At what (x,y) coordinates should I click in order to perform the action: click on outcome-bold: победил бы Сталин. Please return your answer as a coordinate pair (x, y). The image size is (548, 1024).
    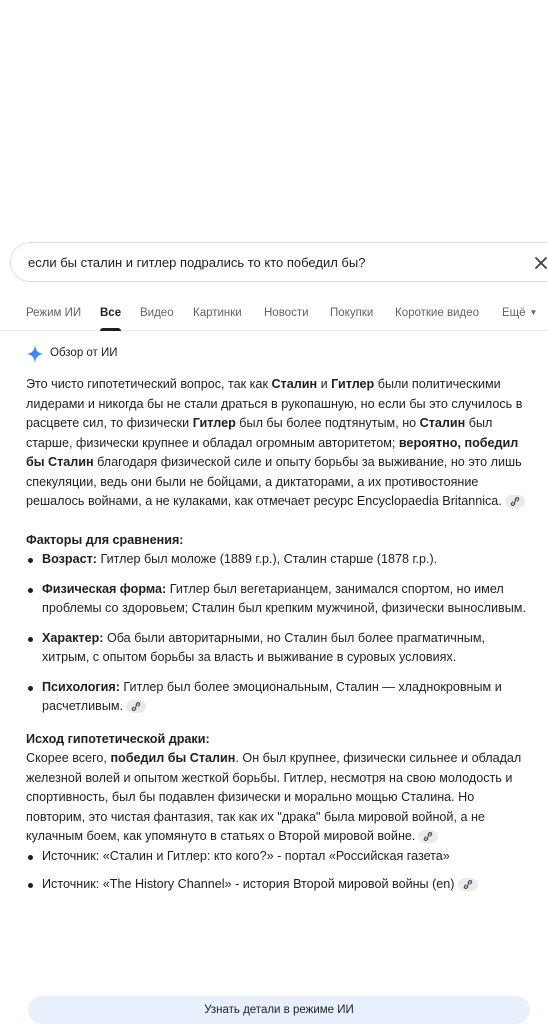
    Looking at the image, I should click on (173, 758).